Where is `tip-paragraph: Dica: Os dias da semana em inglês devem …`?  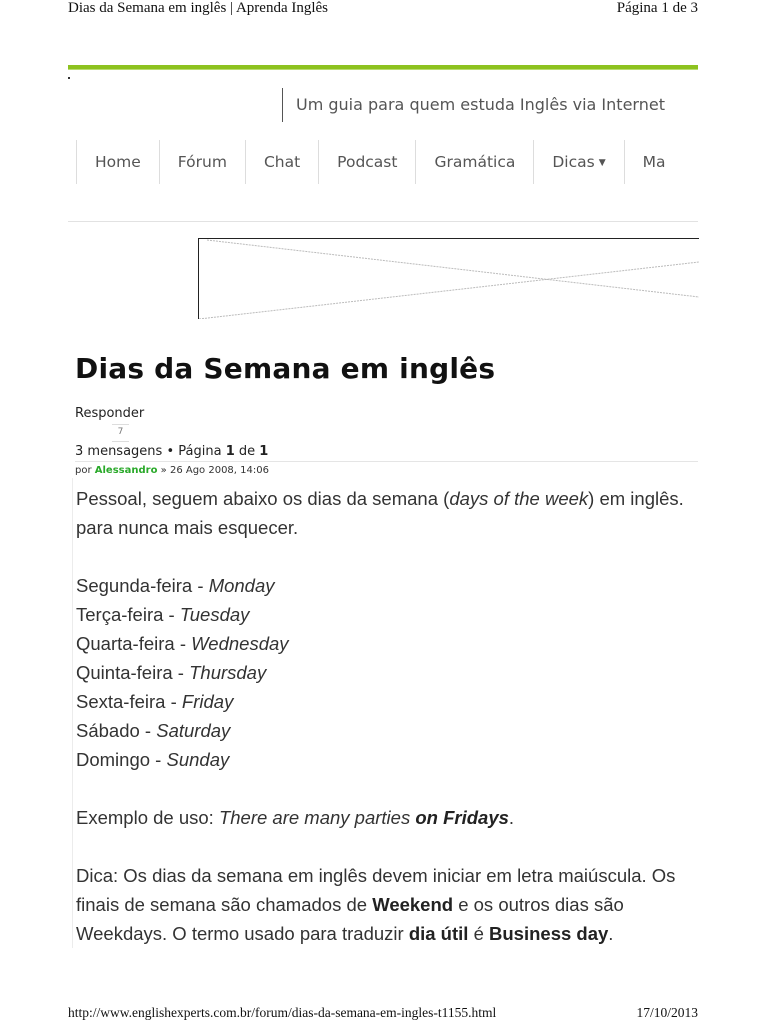
tip-paragraph: Dica: Os dias da semana em inglês devem … is located at coordinates (391, 904).